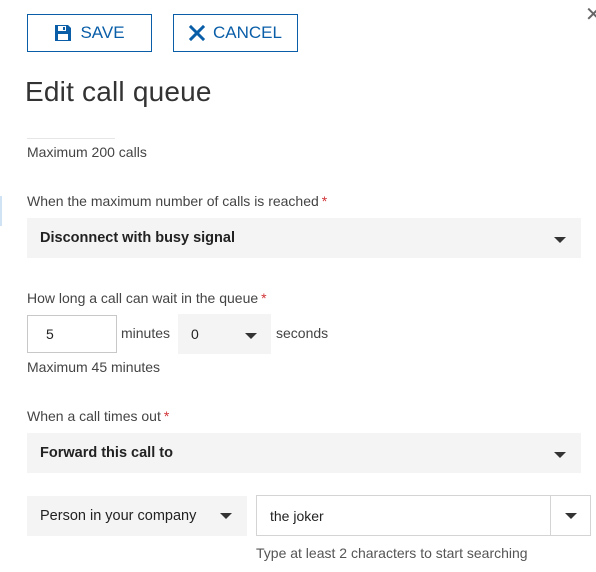  Describe the element at coordinates (63, 33) in the screenshot. I see `floppy-disk-icon` at that location.